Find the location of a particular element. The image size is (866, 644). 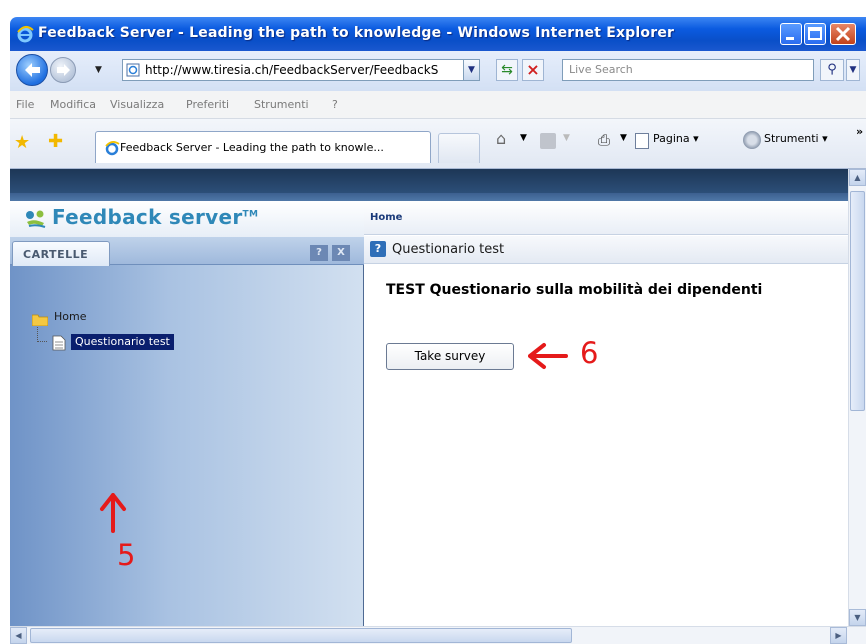

maximize-button is located at coordinates (815, 34).